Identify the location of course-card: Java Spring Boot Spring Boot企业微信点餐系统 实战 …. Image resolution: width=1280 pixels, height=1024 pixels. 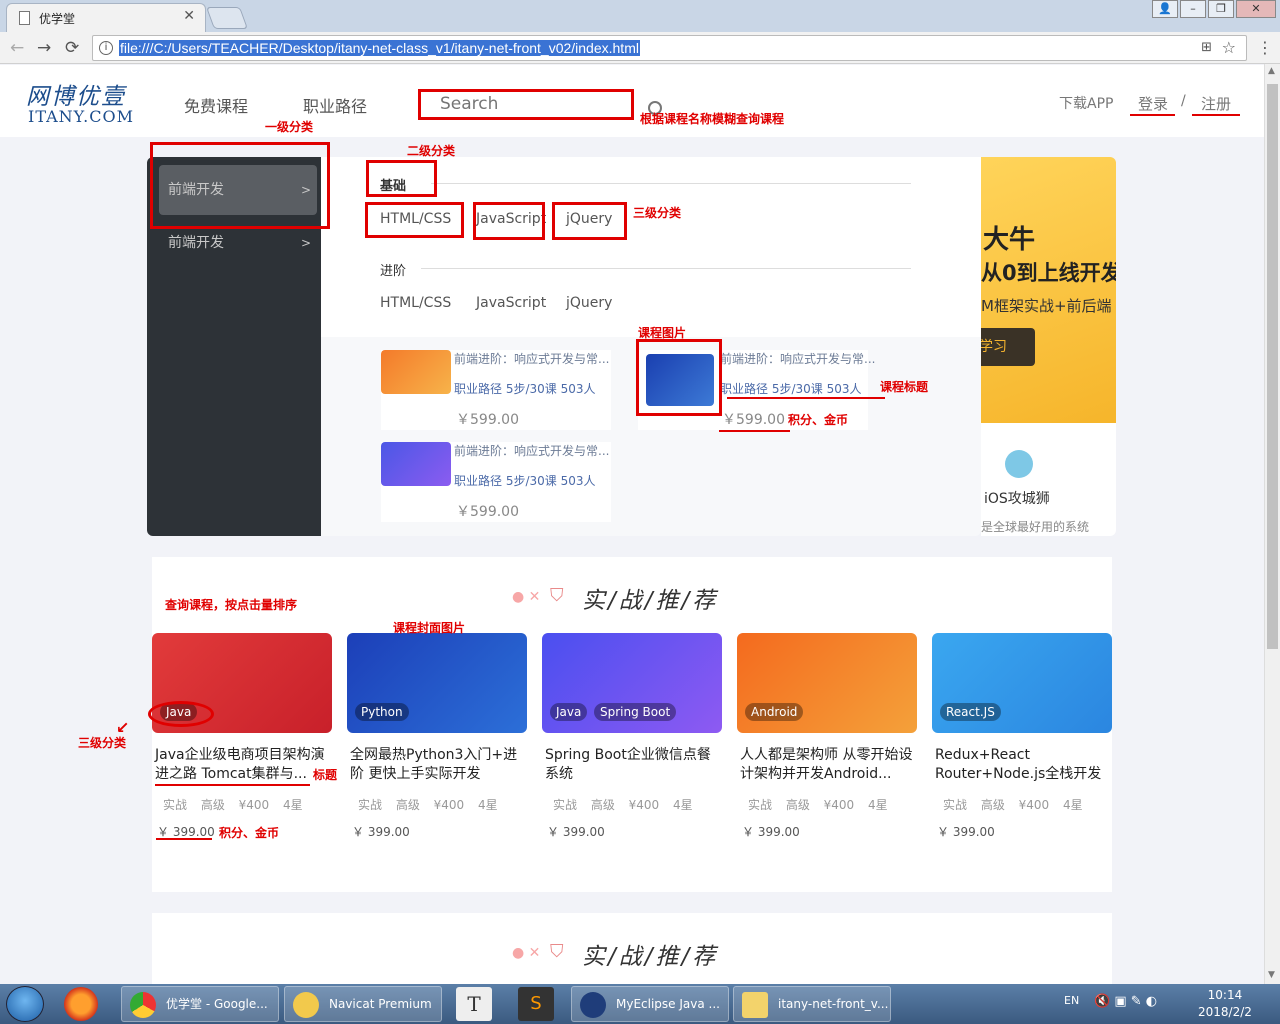
(632, 738).